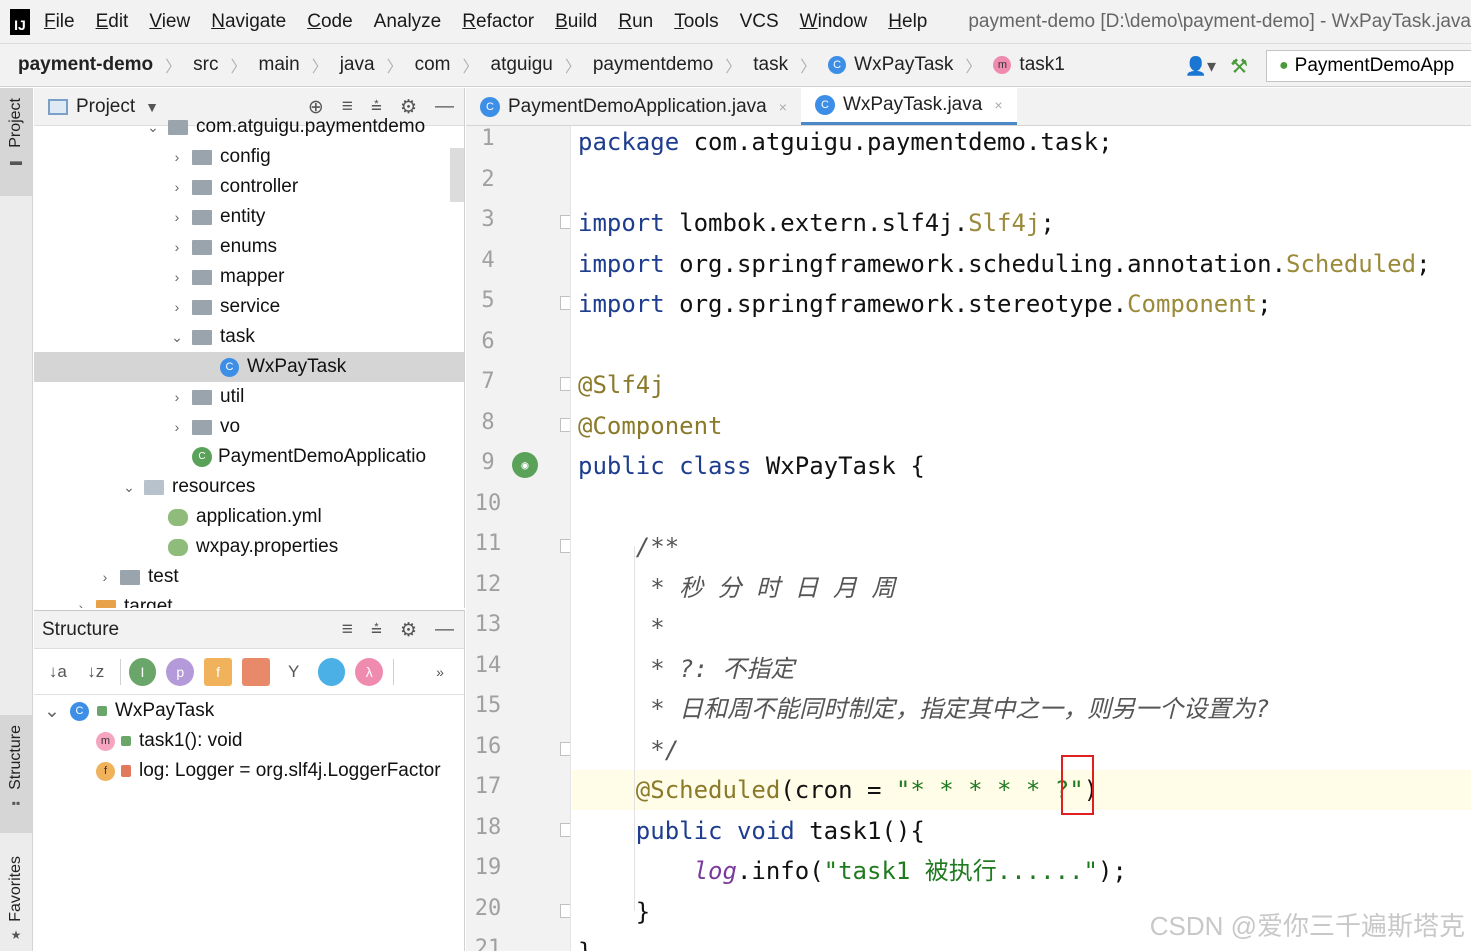 This screenshot has width=1471, height=951. Describe the element at coordinates (249, 577) in the screenshot. I see `tree-item: › test` at that location.